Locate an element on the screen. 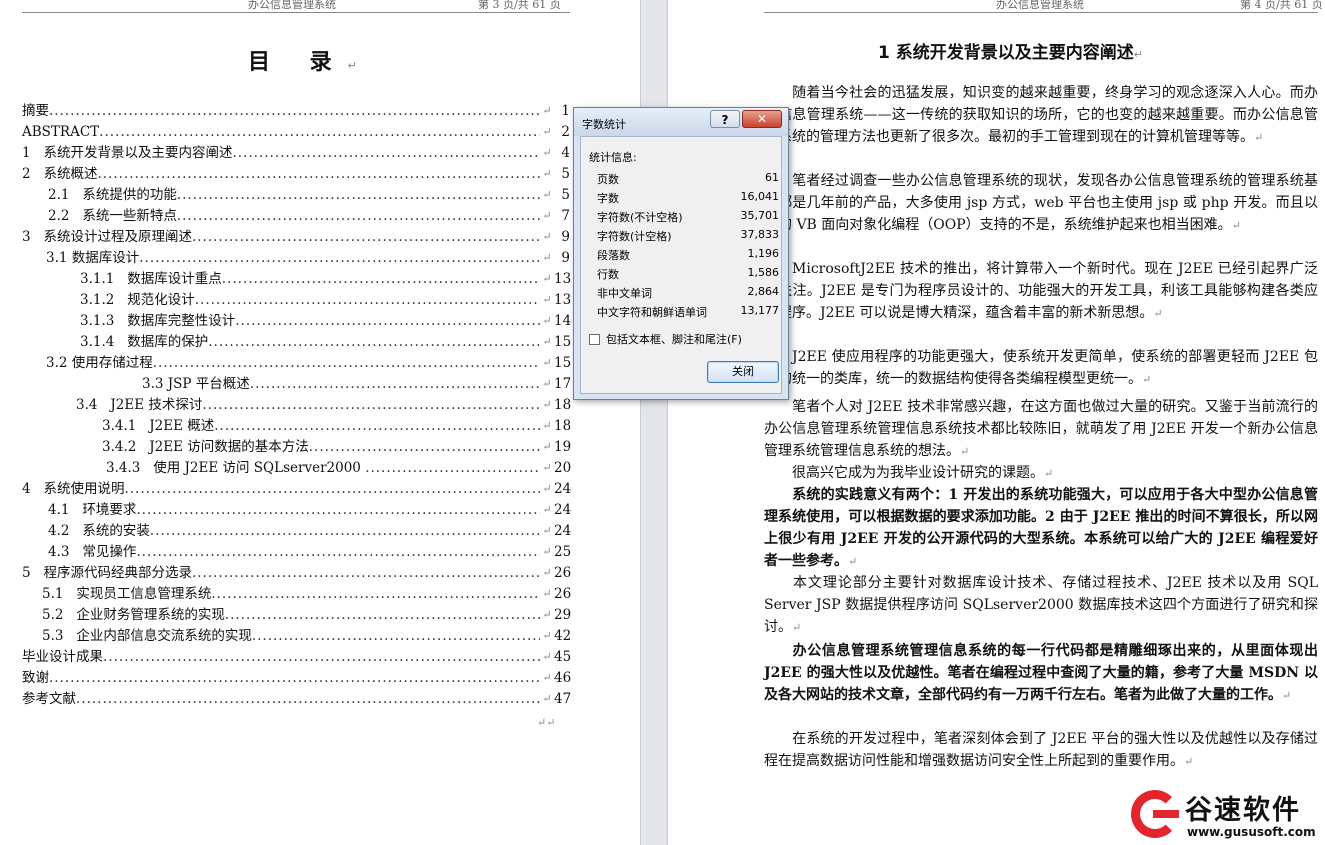  toc-entry-page: 46 is located at coordinates (563, 678).